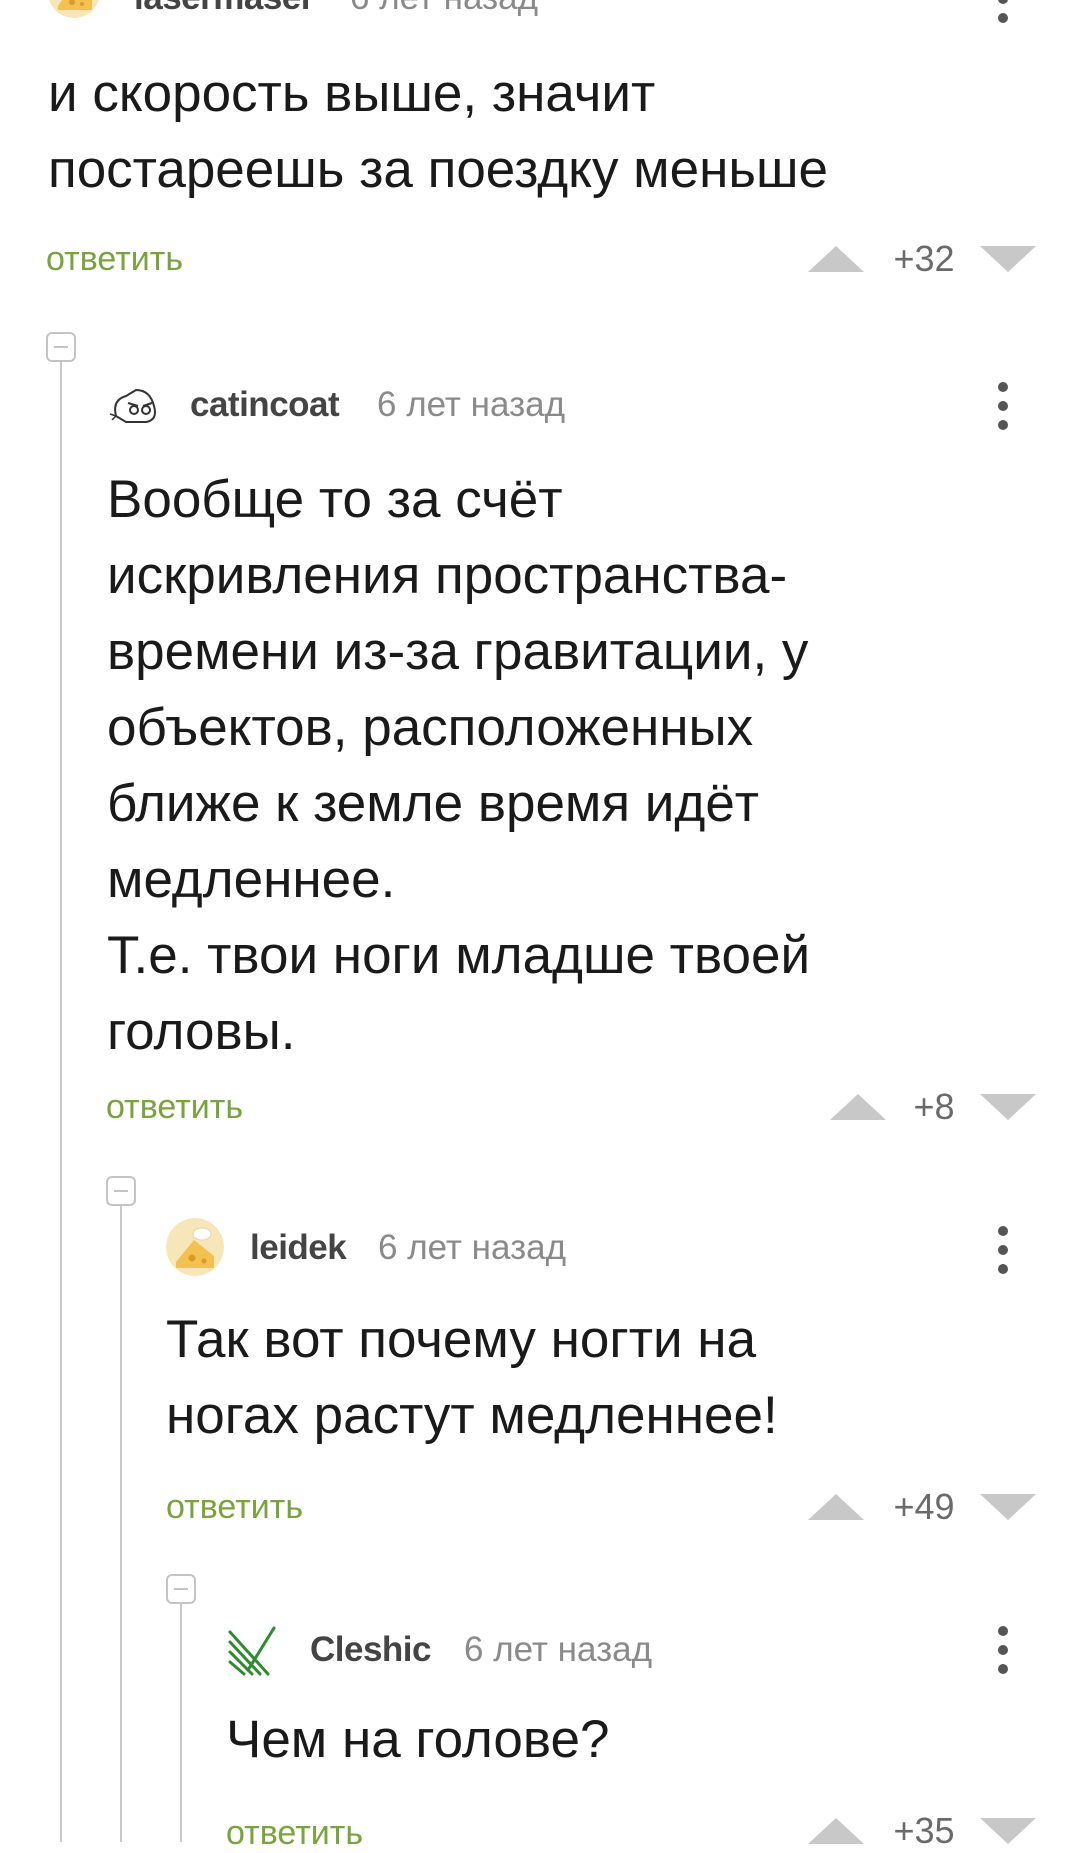 The image size is (1080, 1853). What do you see at coordinates (1003, 1654) in the screenshot?
I see `comment-4-menu-icon` at bounding box center [1003, 1654].